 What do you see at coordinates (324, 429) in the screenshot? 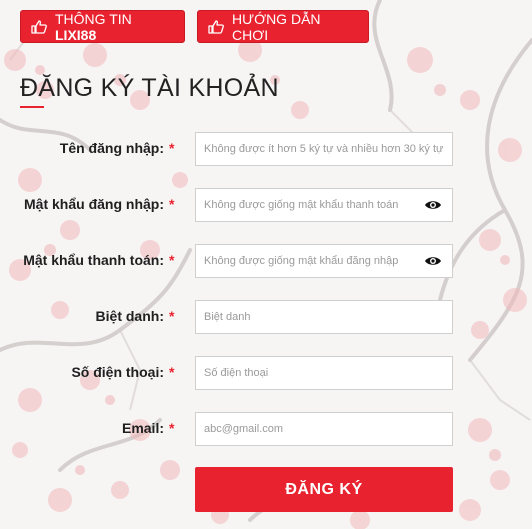
I see `email-input` at bounding box center [324, 429].